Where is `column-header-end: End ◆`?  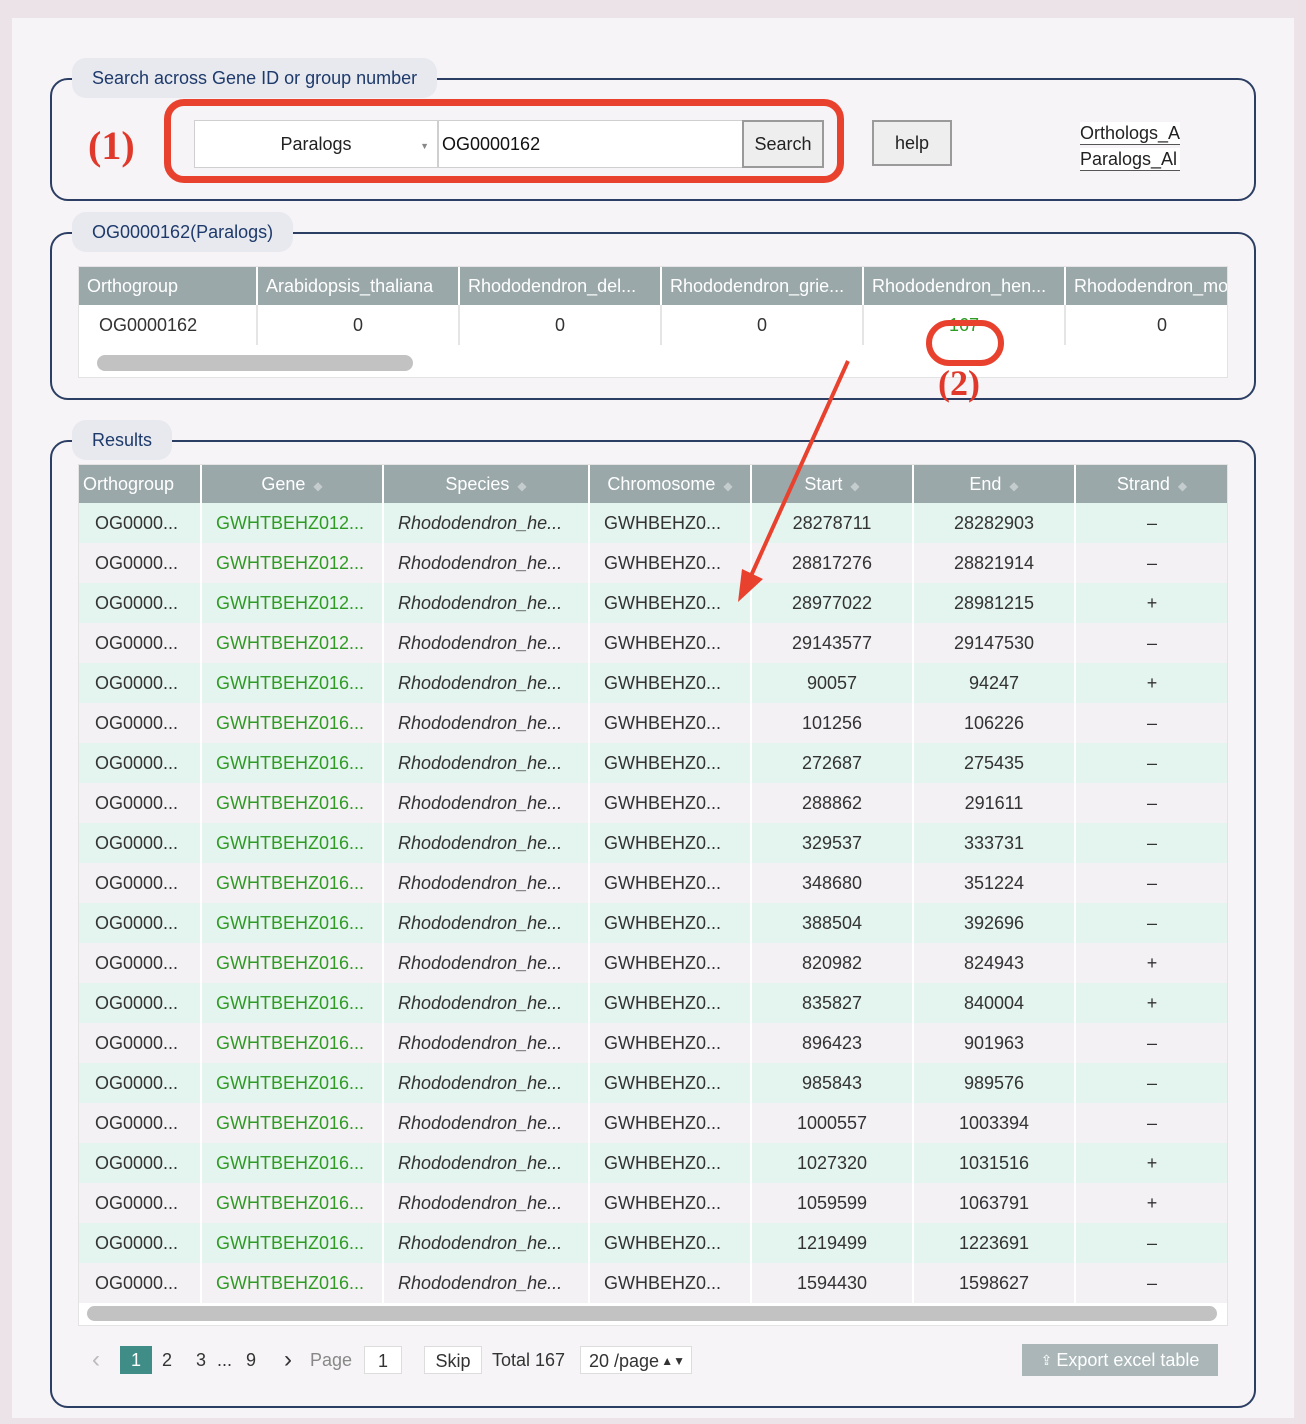 column-header-end: End ◆ is located at coordinates (994, 484).